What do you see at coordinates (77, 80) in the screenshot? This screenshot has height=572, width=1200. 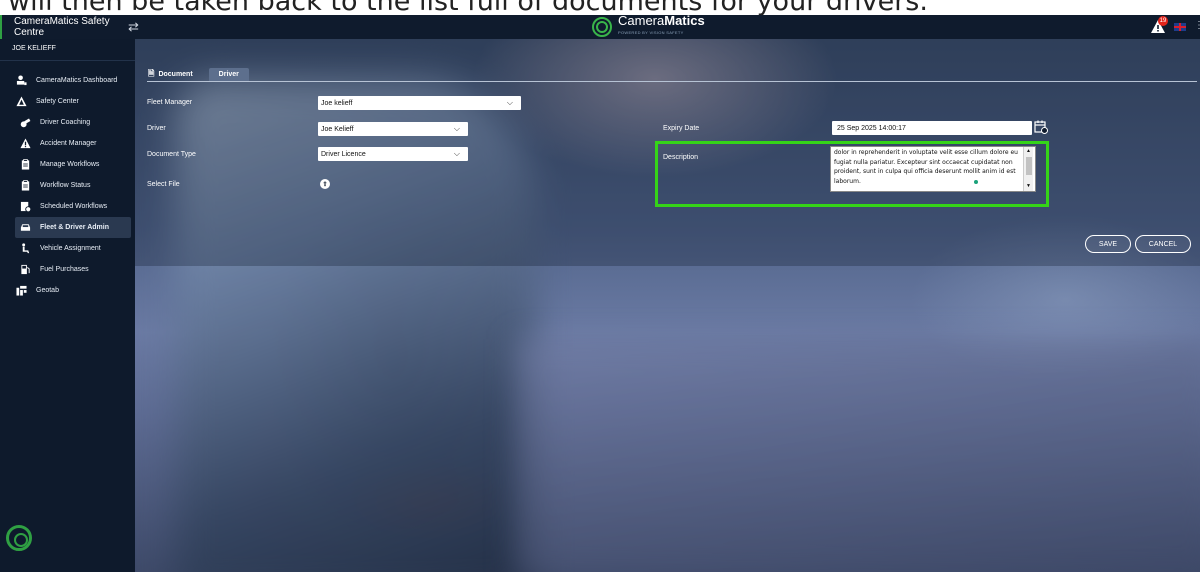 I see `sidebar-item-label: CameraMatics Dashboard` at bounding box center [77, 80].